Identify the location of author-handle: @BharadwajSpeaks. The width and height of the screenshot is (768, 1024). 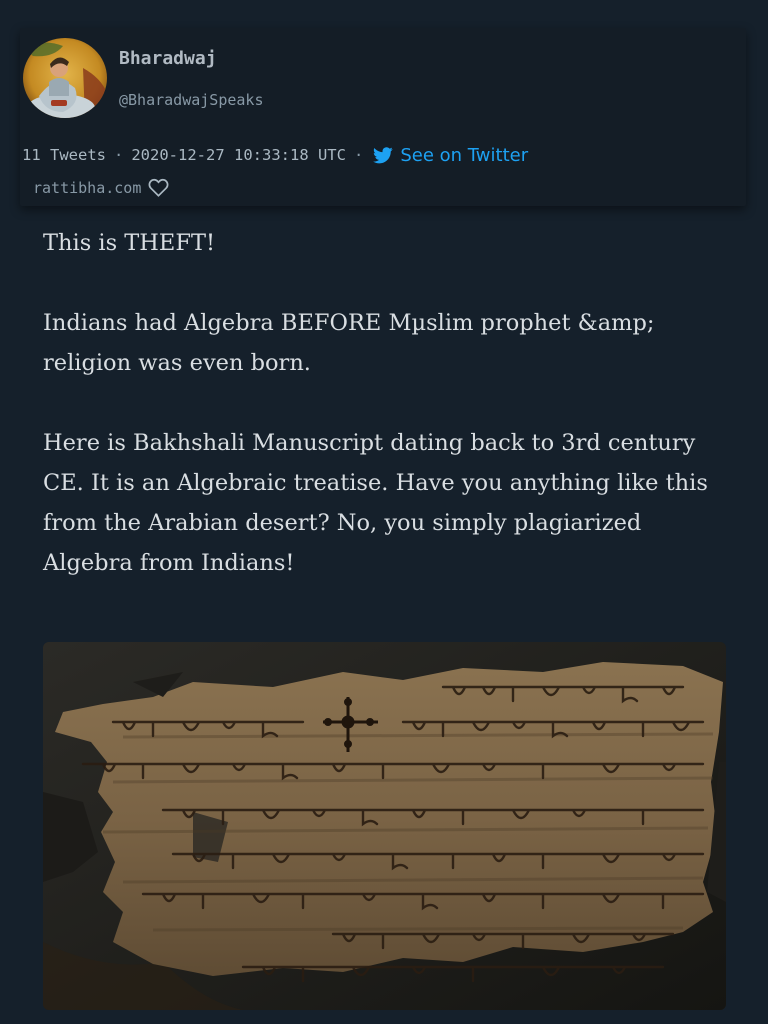
(191, 100).